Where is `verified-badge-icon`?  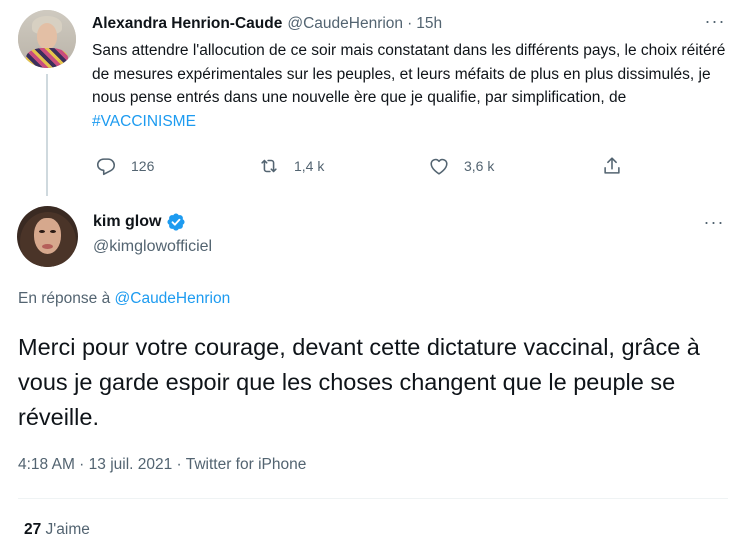
verified-badge-icon is located at coordinates (176, 222).